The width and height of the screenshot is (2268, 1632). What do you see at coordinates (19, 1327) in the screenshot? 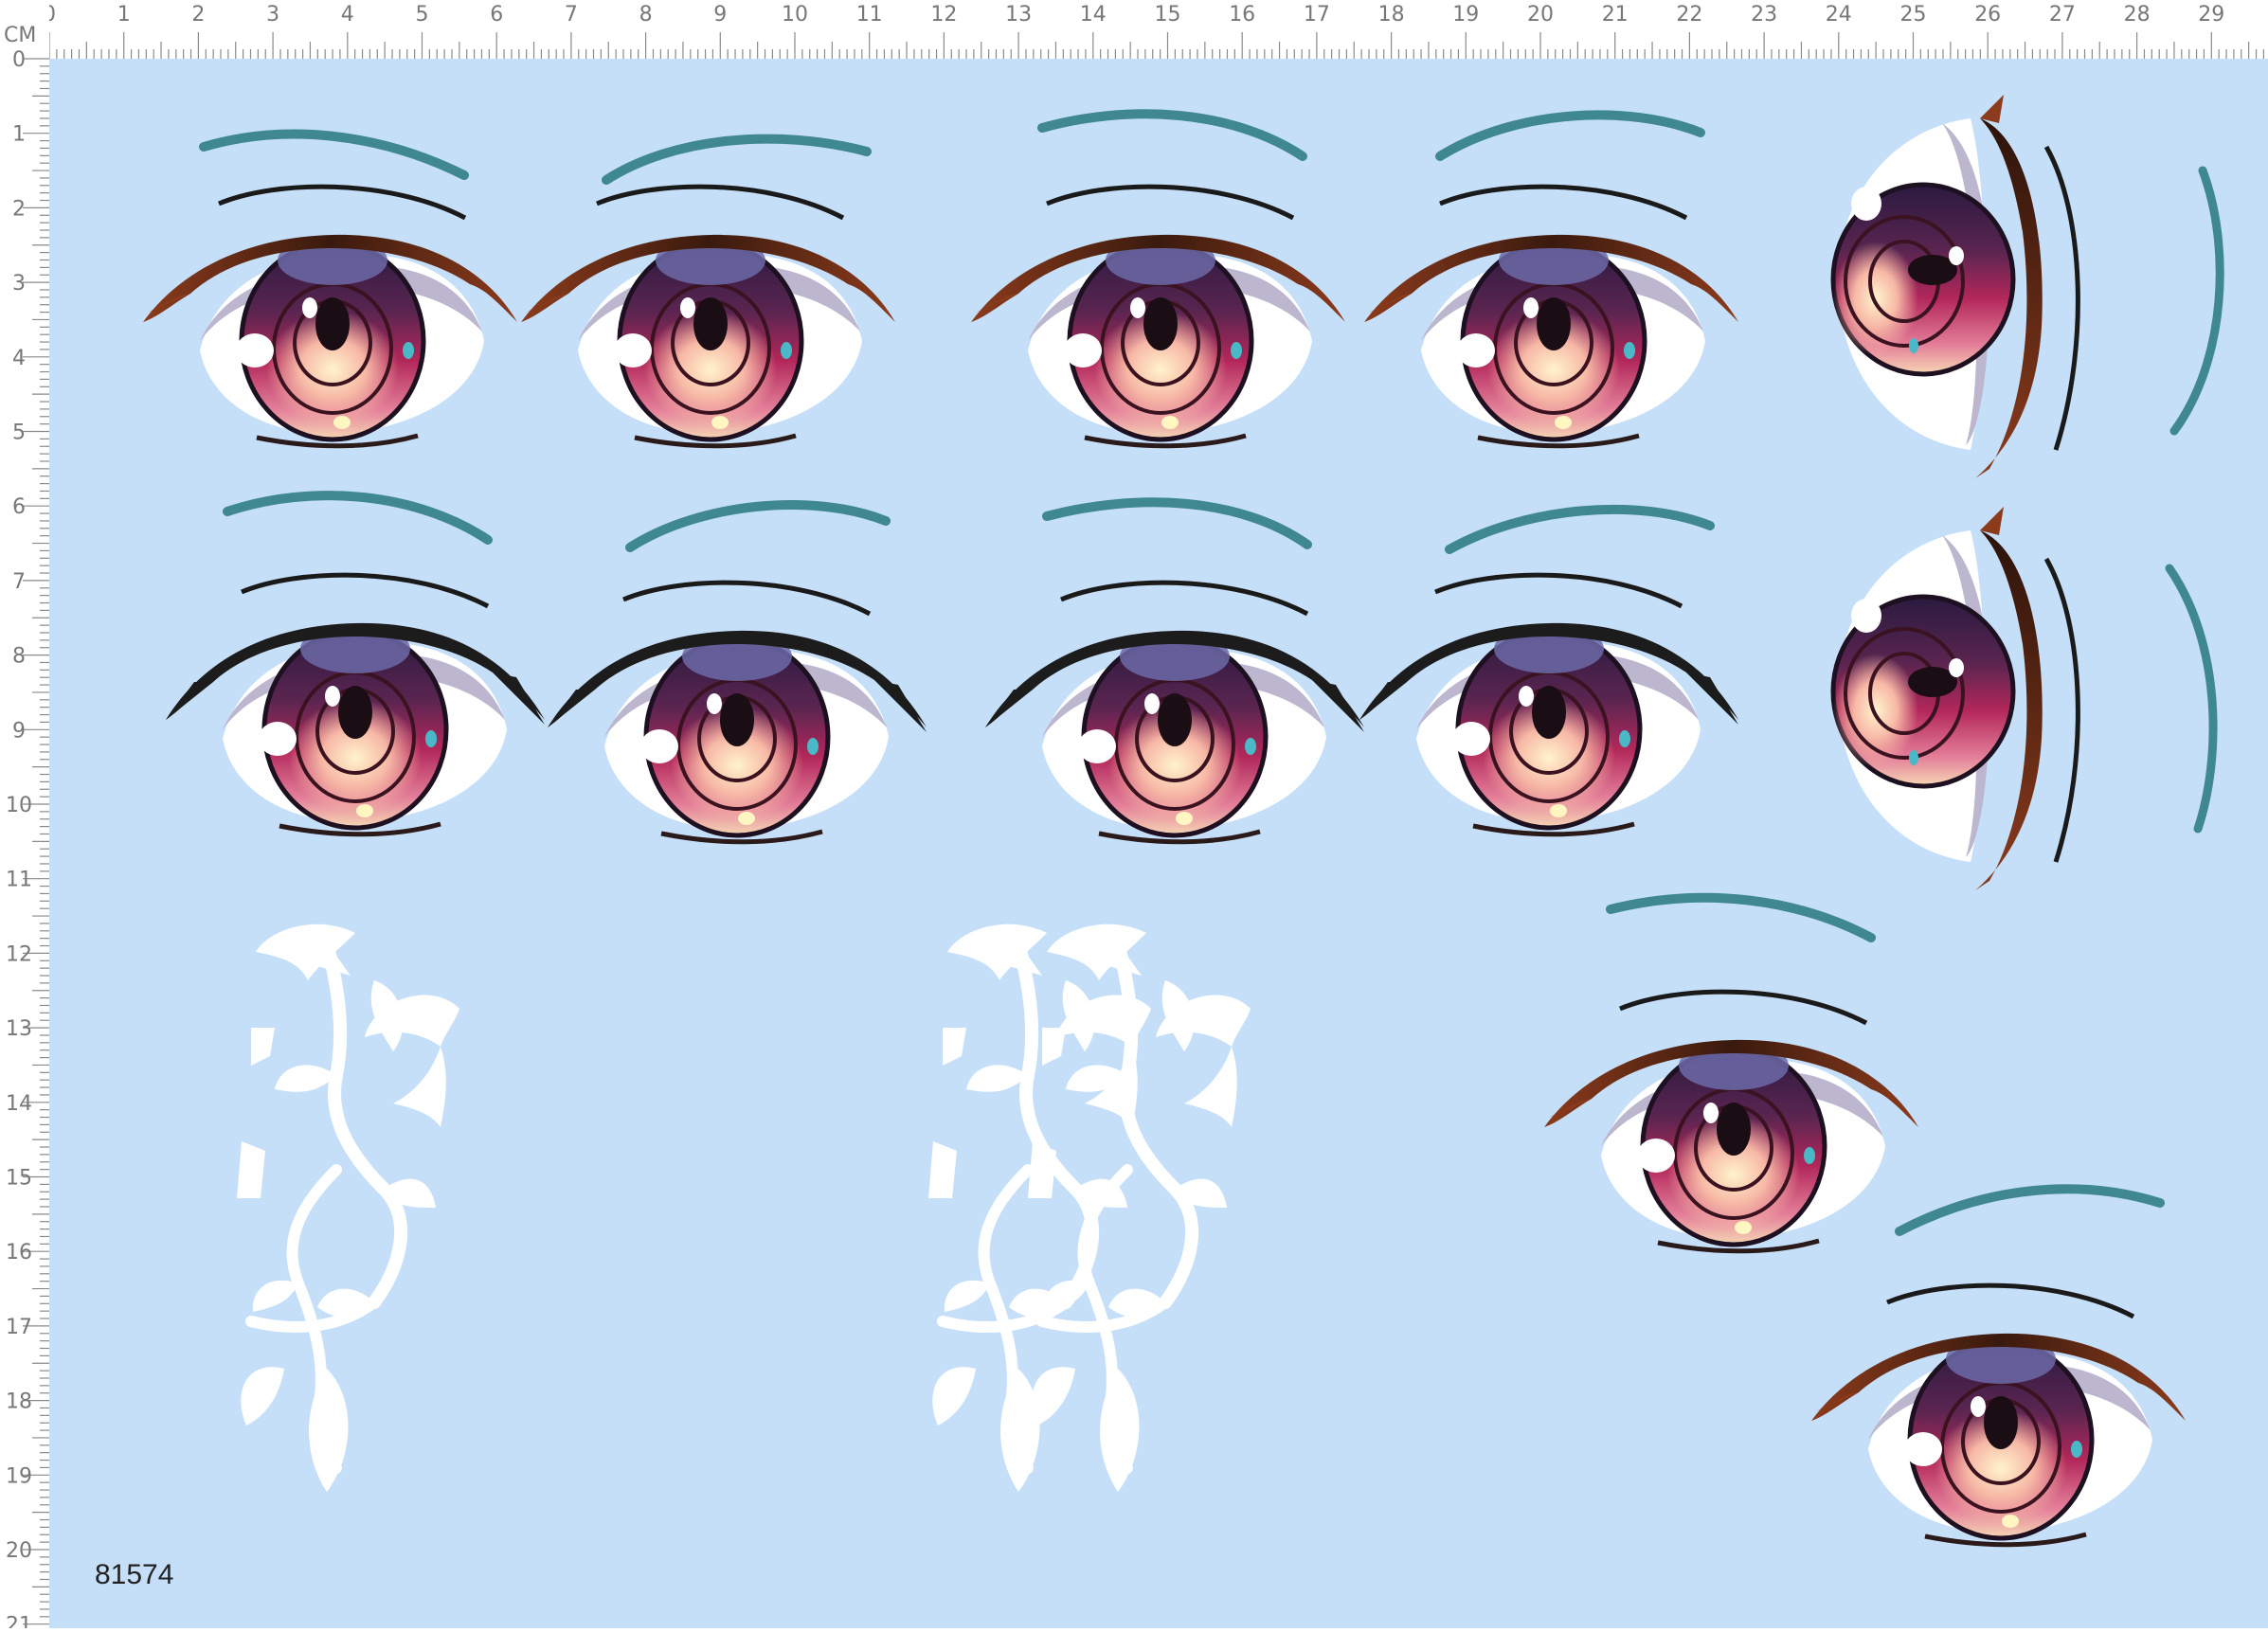
I see `left-ruler-label: 17` at bounding box center [19, 1327].